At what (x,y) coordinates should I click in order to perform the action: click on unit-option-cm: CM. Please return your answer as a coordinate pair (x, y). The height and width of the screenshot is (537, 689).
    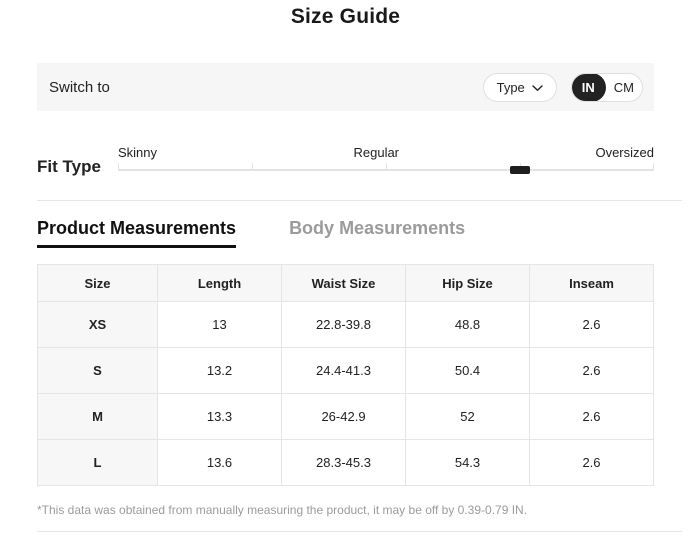
    Looking at the image, I should click on (624, 87).